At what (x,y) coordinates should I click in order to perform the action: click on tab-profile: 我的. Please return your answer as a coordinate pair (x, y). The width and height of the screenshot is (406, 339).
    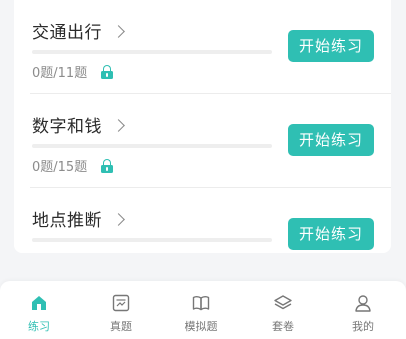
    Looking at the image, I should click on (363, 310).